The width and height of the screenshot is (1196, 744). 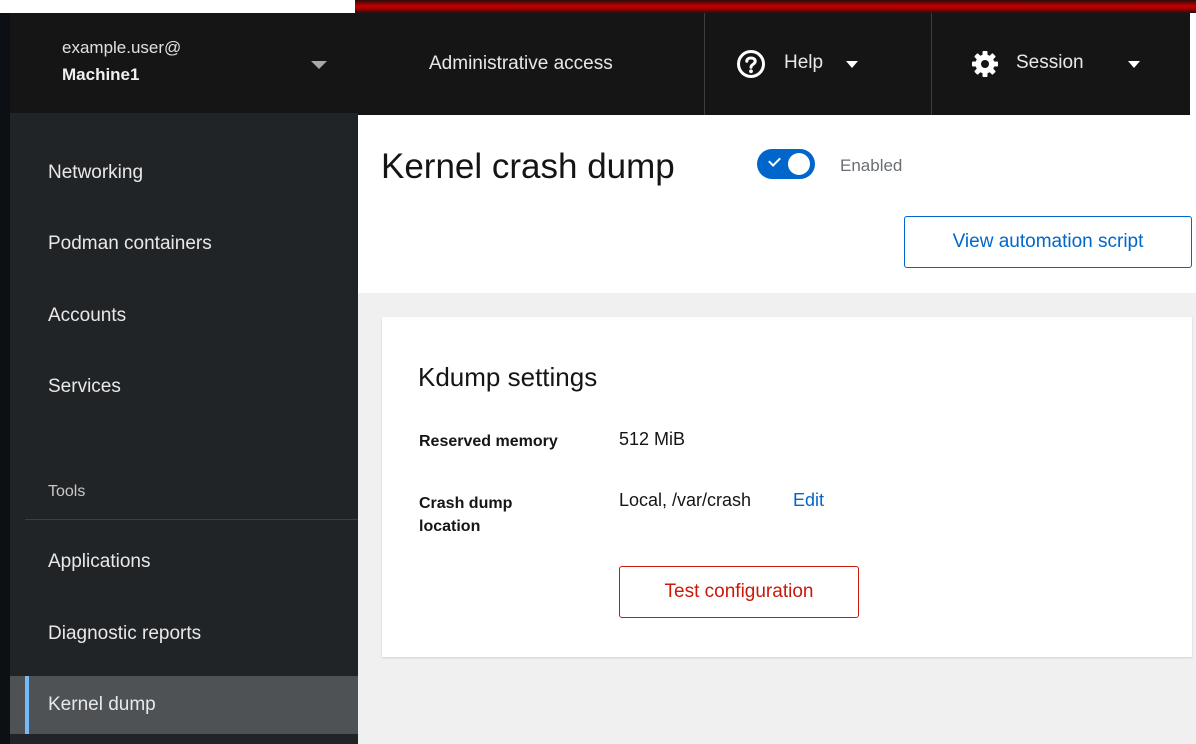 I want to click on reserved-memory-value: 512 MiB, so click(x=652, y=439).